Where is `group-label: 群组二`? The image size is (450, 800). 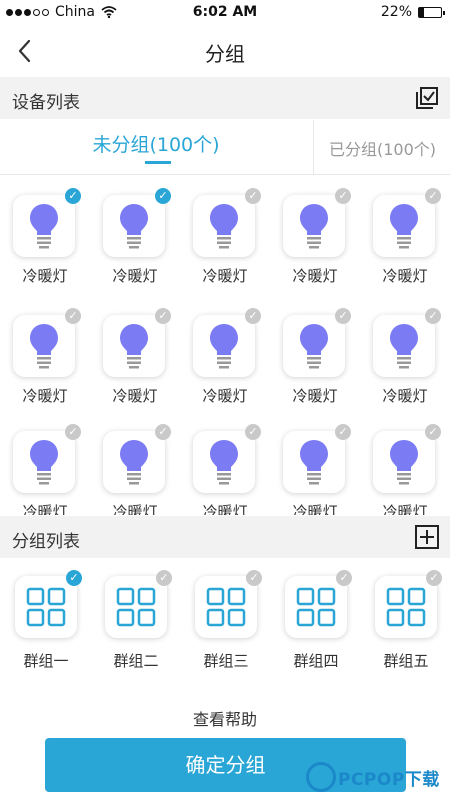
group-label: 群组二 is located at coordinates (136, 661).